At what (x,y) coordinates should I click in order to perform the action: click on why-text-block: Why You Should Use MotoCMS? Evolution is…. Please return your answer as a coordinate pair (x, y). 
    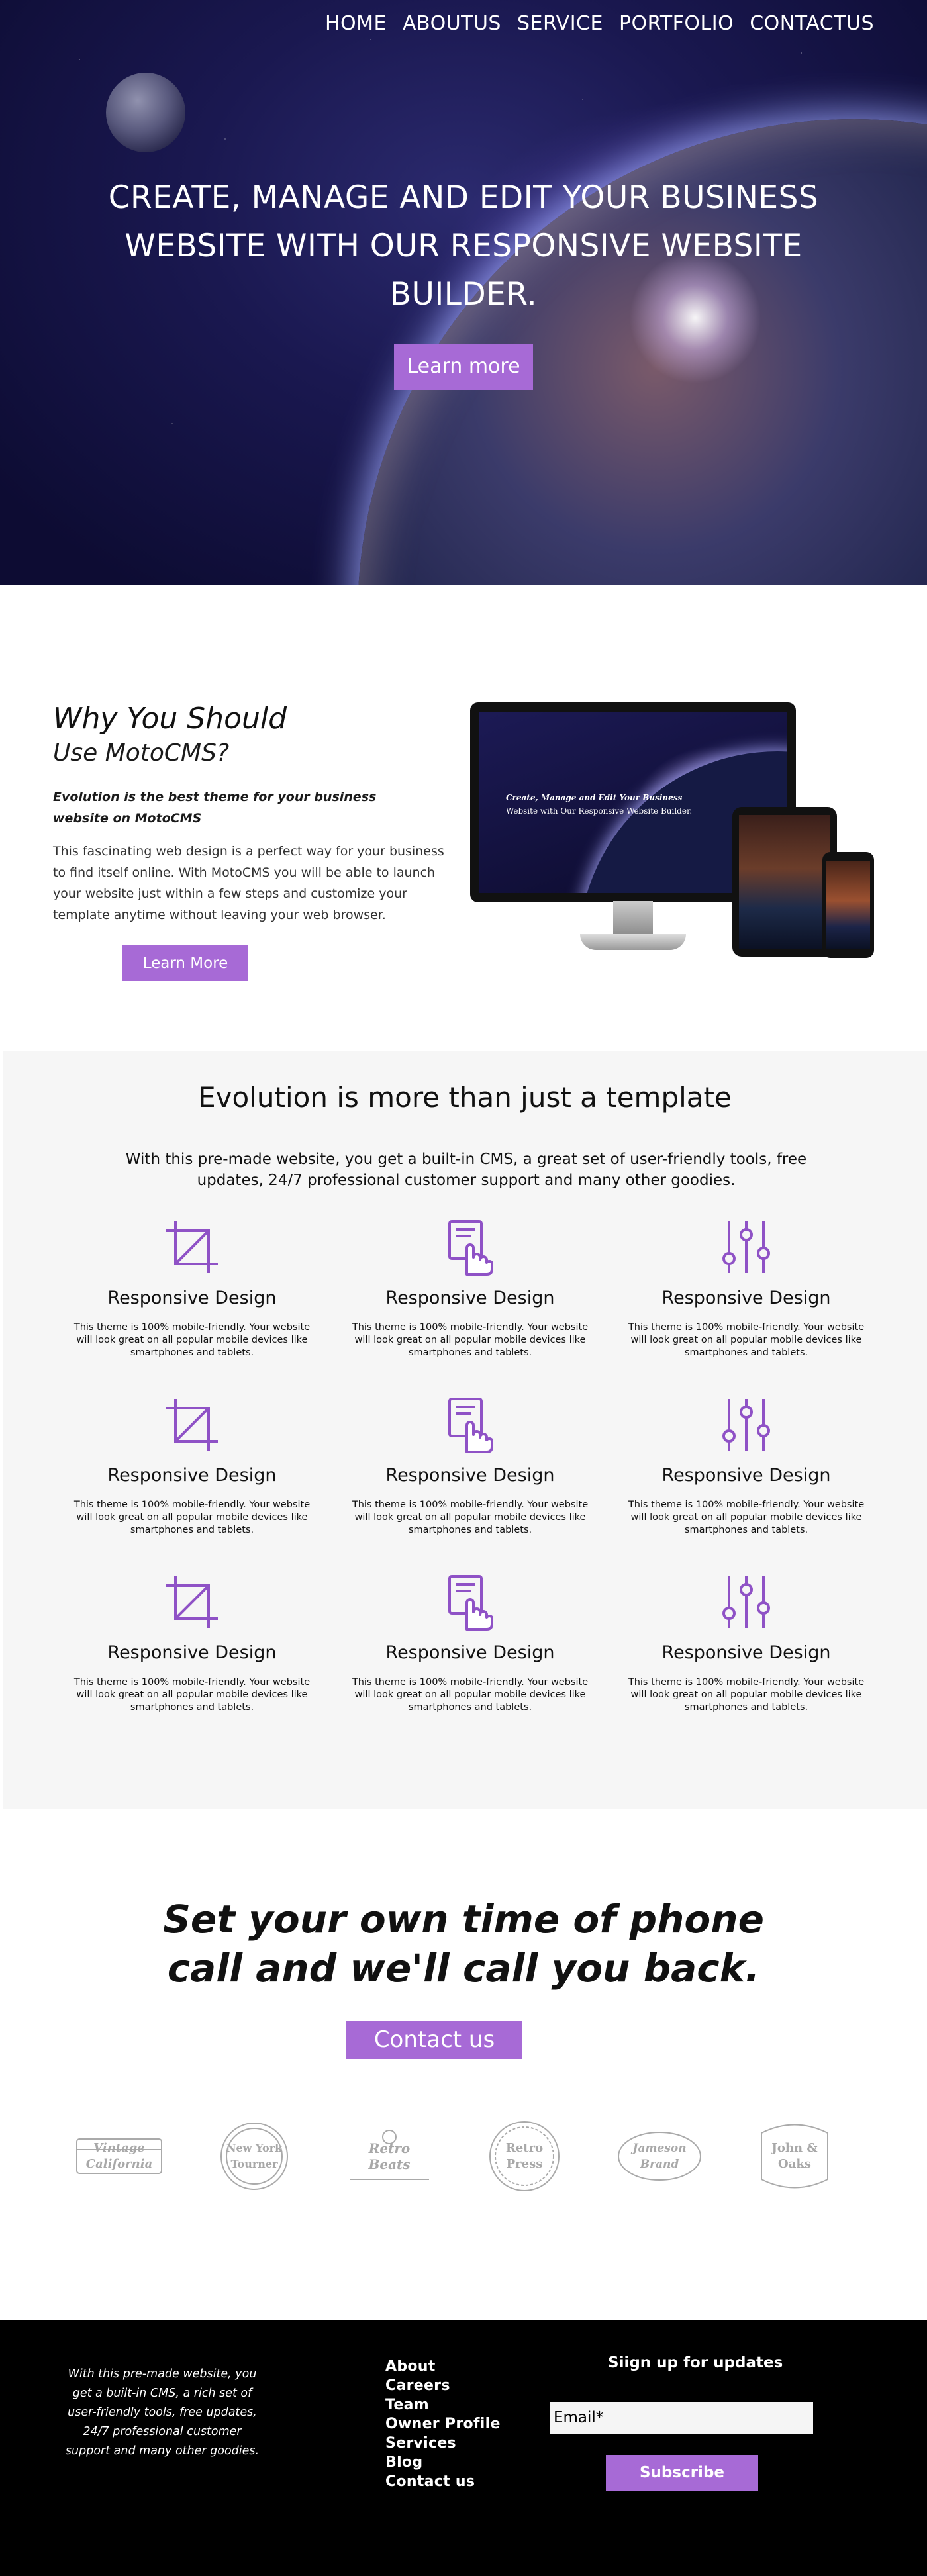
    Looking at the image, I should click on (251, 840).